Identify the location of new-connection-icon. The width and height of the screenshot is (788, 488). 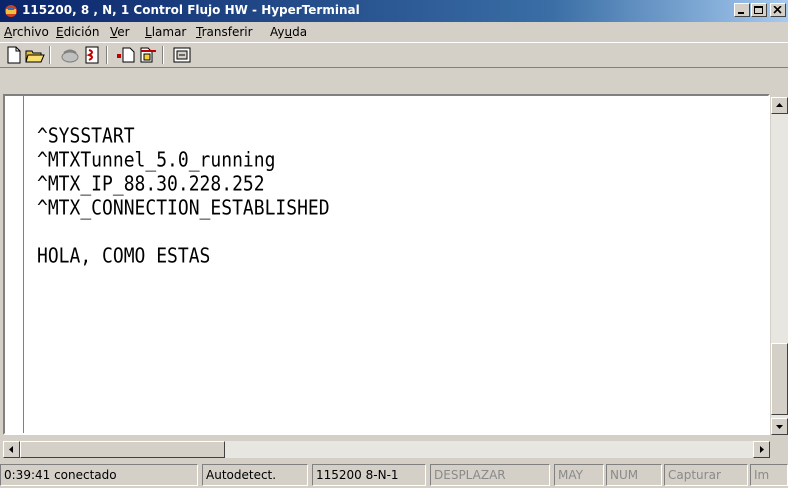
(14, 55).